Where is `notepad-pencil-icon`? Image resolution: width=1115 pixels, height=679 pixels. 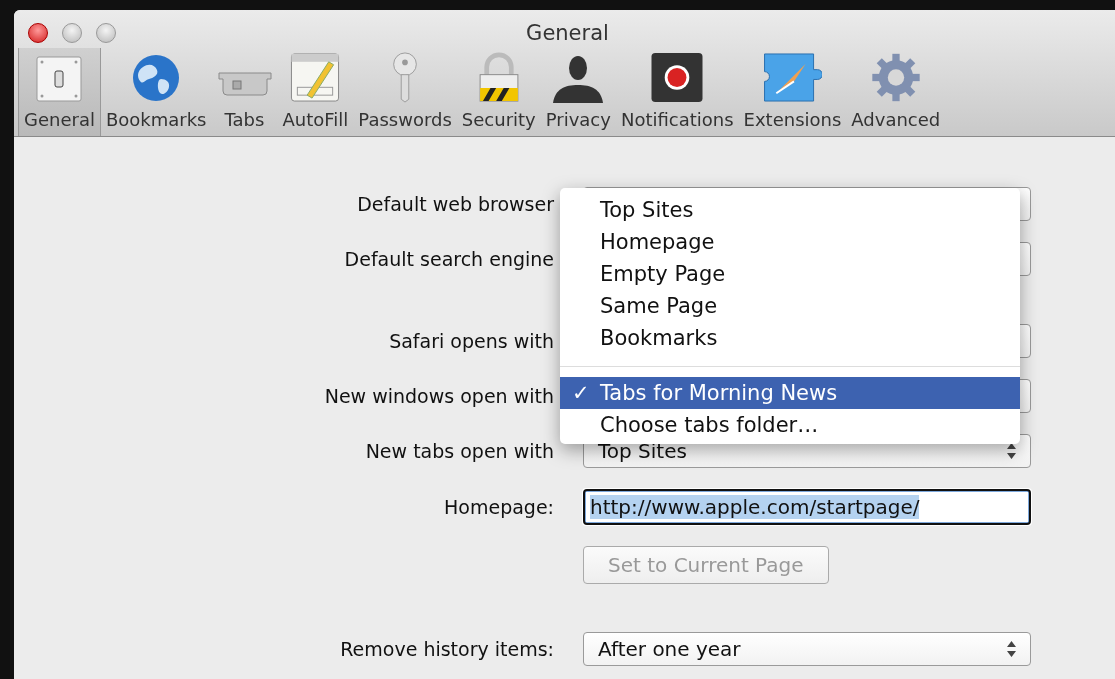 notepad-pencil-icon is located at coordinates (315, 77).